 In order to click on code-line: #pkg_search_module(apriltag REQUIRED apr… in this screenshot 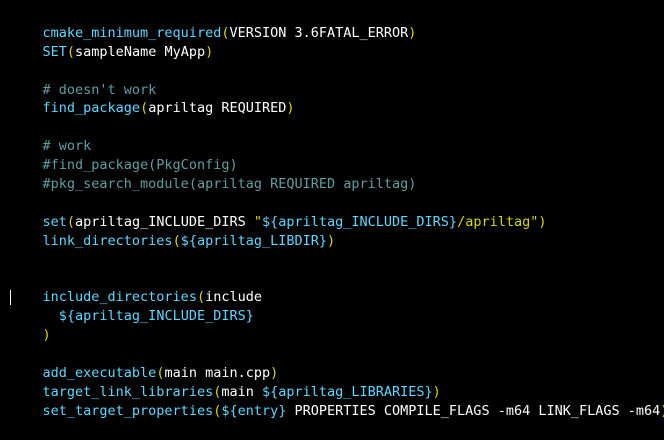, I will do `click(337, 174)`.